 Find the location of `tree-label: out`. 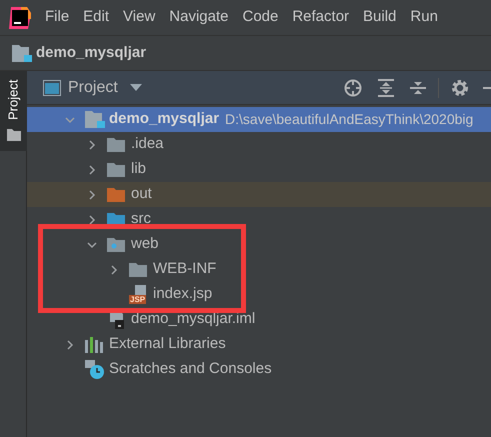

tree-label: out is located at coordinates (141, 194).